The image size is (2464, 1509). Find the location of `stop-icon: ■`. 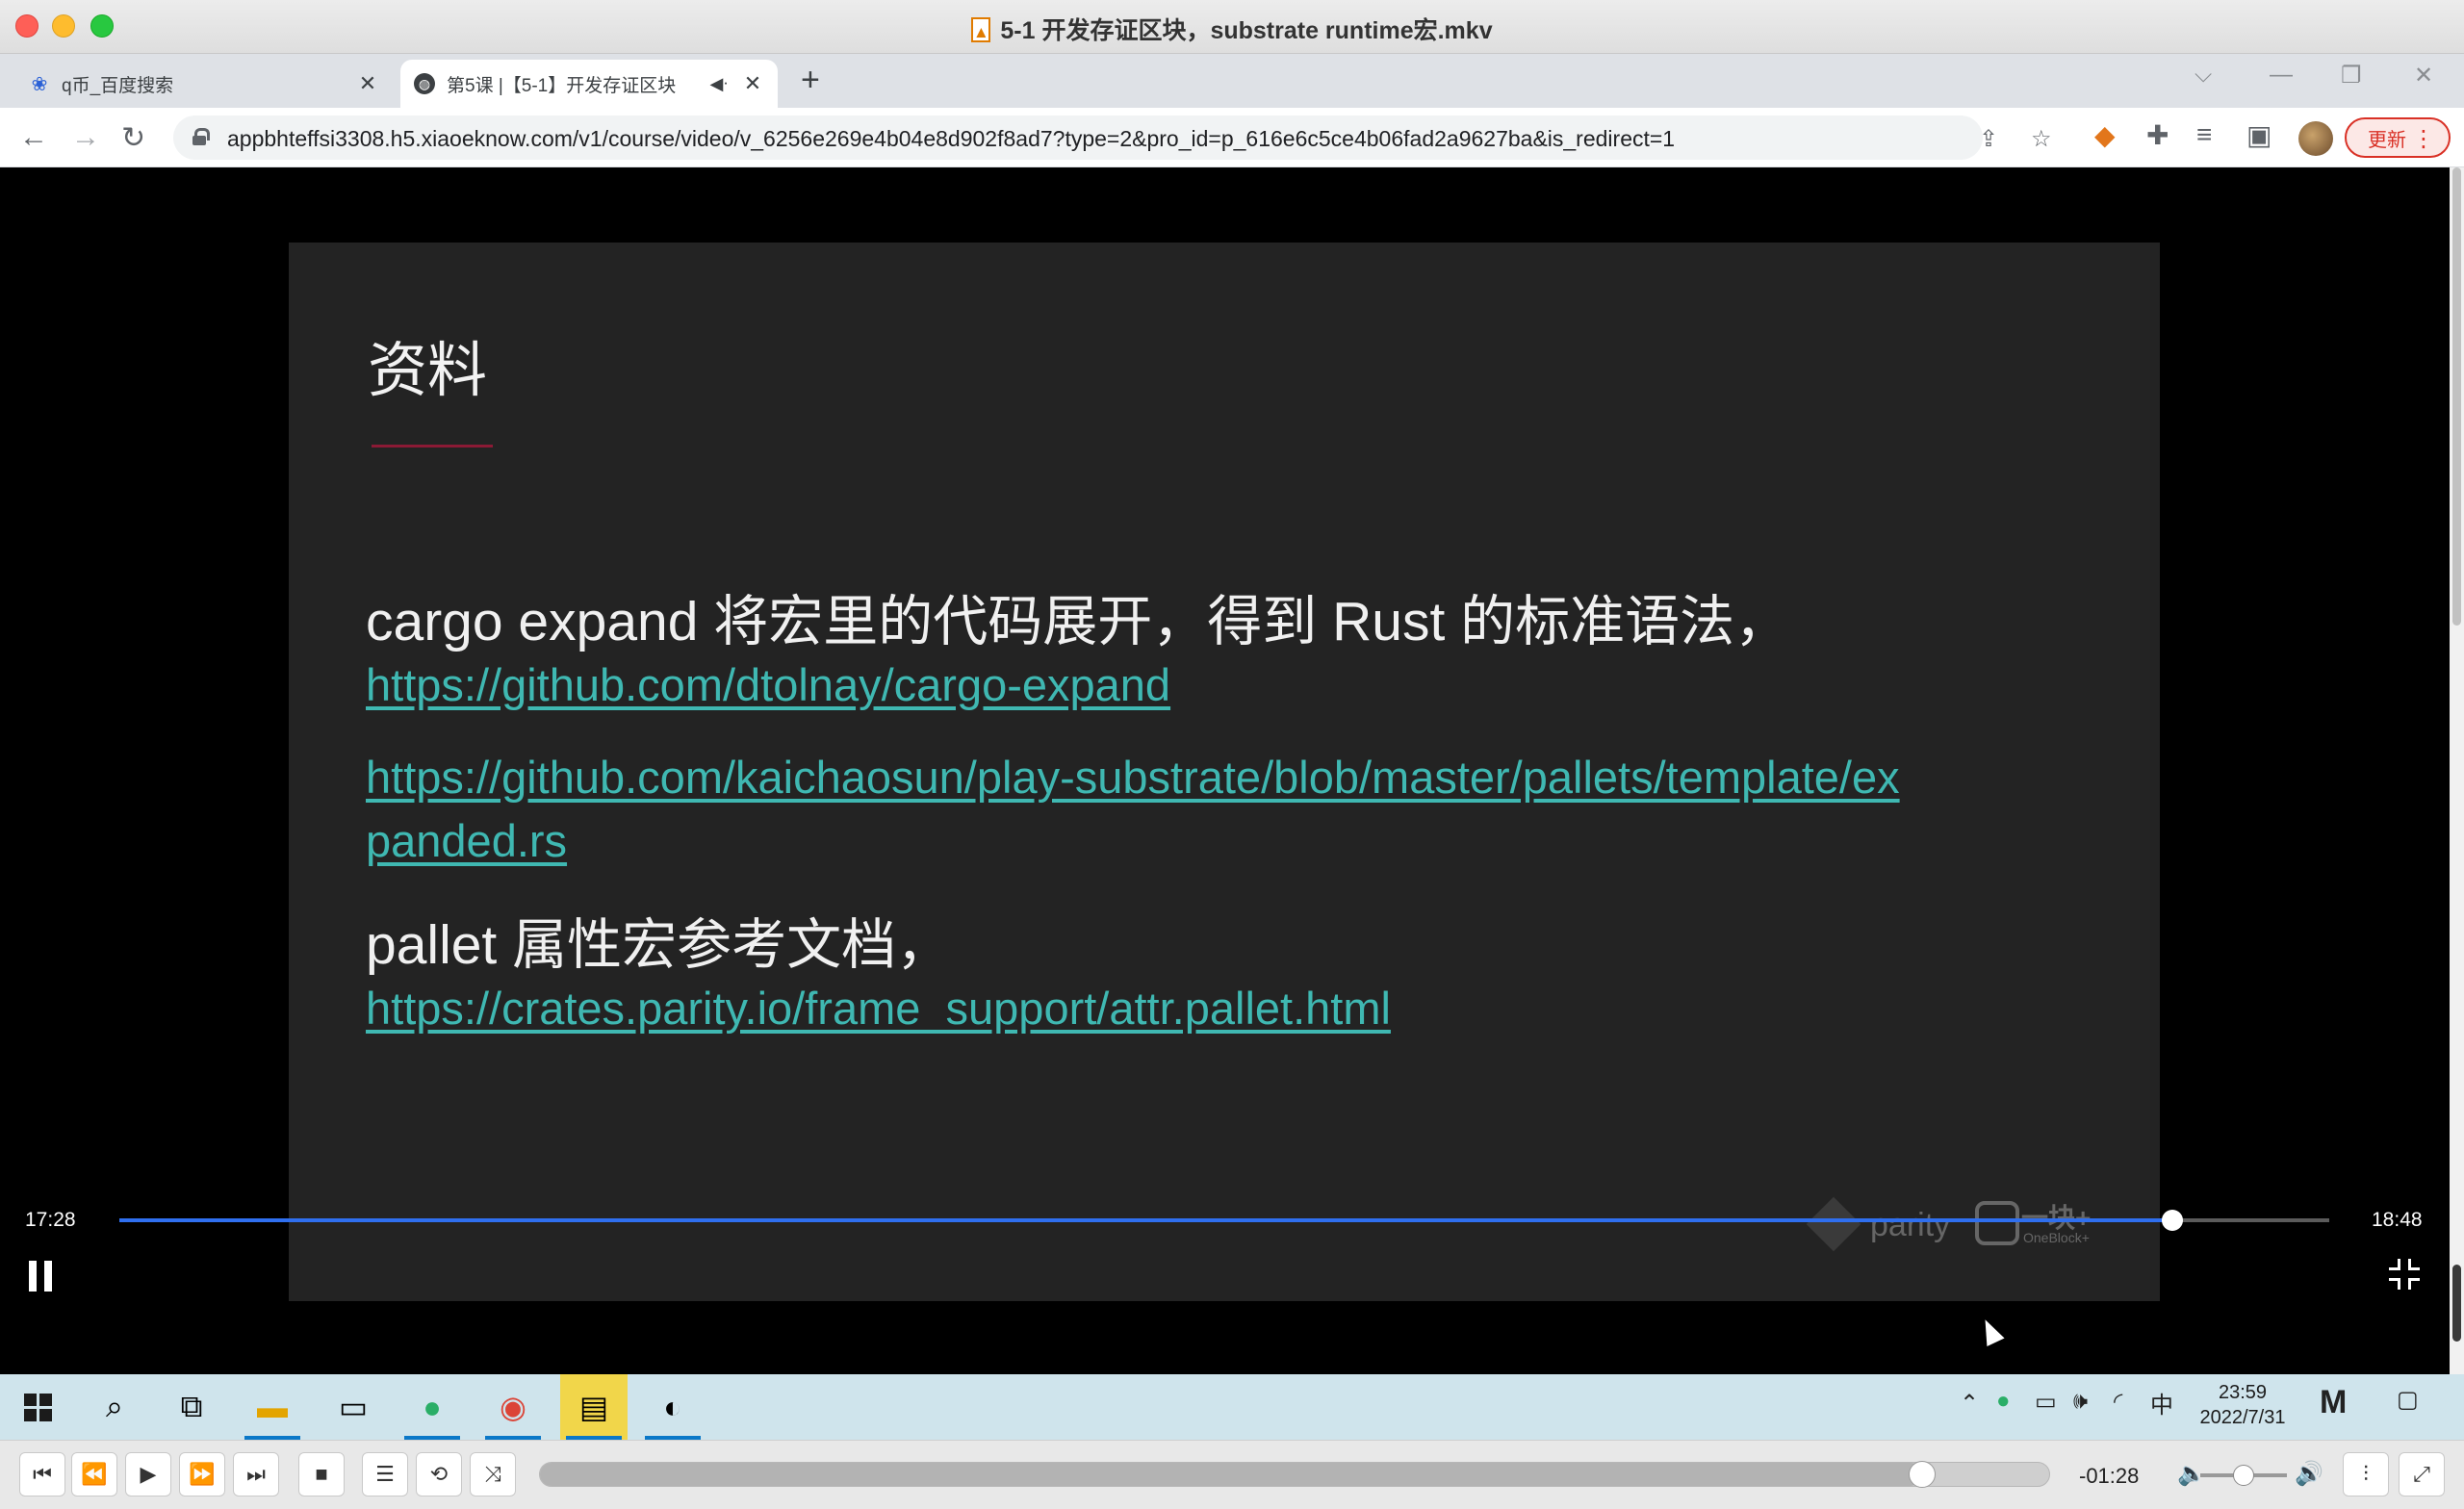

stop-icon: ■ is located at coordinates (321, 1474).